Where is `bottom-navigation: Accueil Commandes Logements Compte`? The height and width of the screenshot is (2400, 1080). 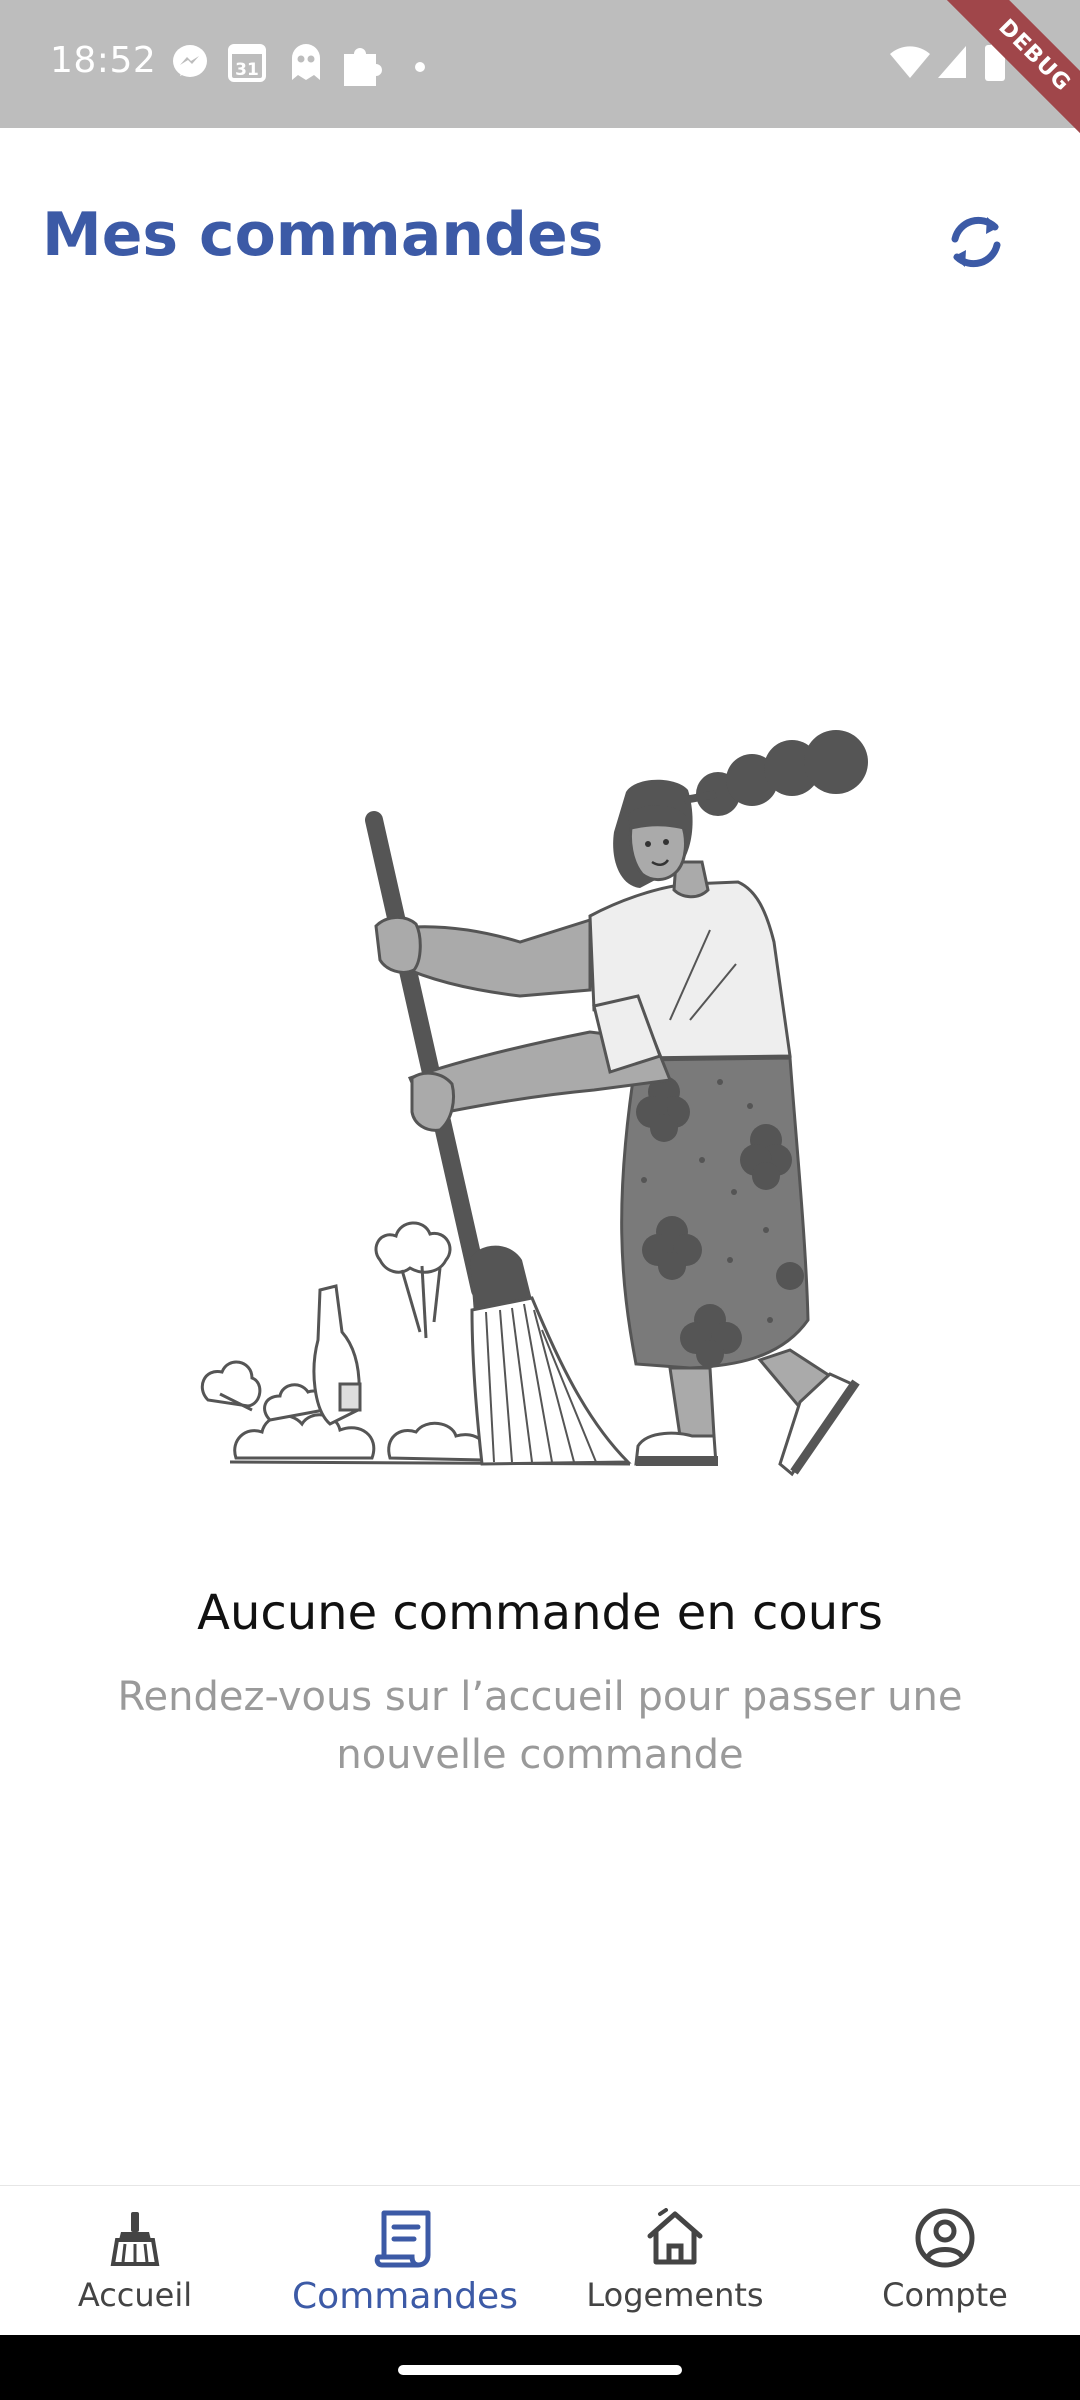
bottom-navigation: Accueil Commandes Logements Compte is located at coordinates (540, 2260).